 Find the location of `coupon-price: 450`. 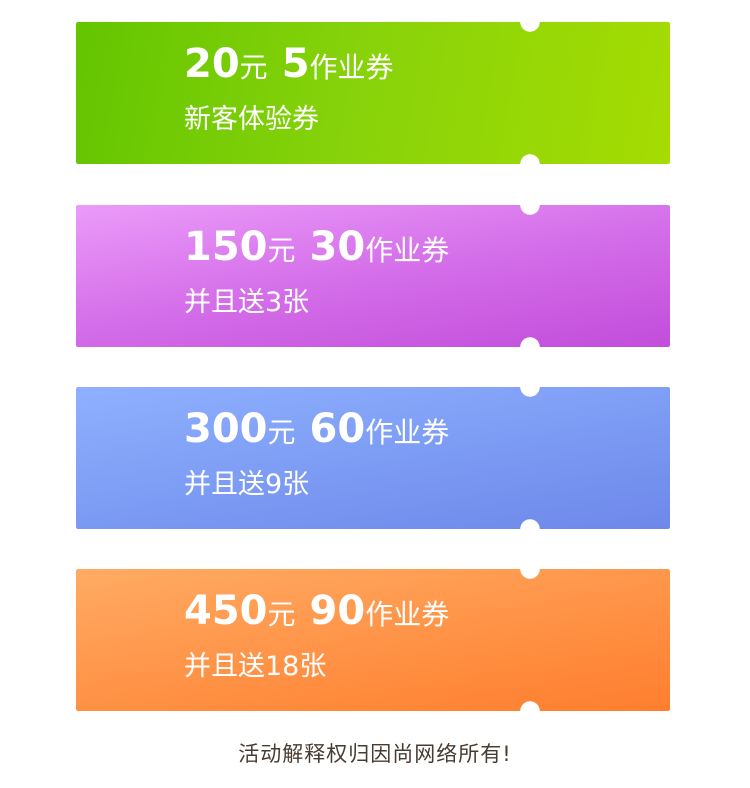

coupon-price: 450 is located at coordinates (226, 611).